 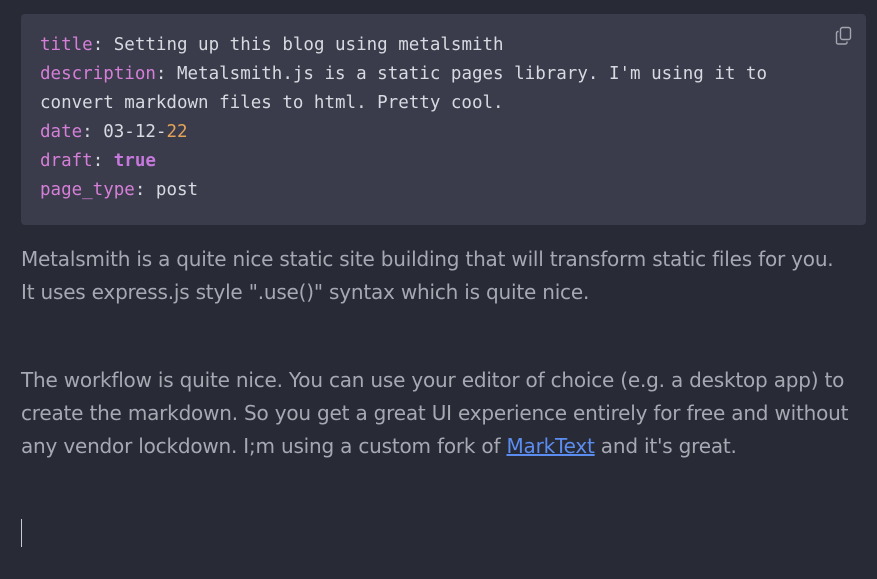 I want to click on yaml-key: title, so click(x=66, y=45).